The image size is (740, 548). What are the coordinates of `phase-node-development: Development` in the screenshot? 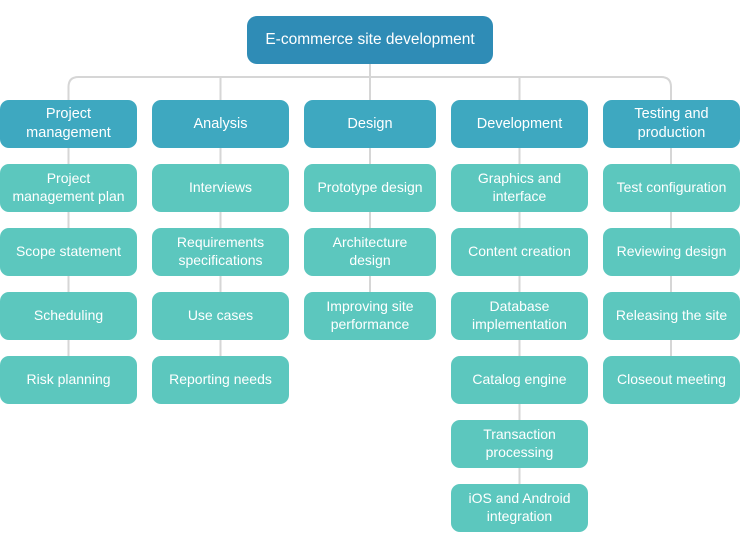 It's located at (519, 124).